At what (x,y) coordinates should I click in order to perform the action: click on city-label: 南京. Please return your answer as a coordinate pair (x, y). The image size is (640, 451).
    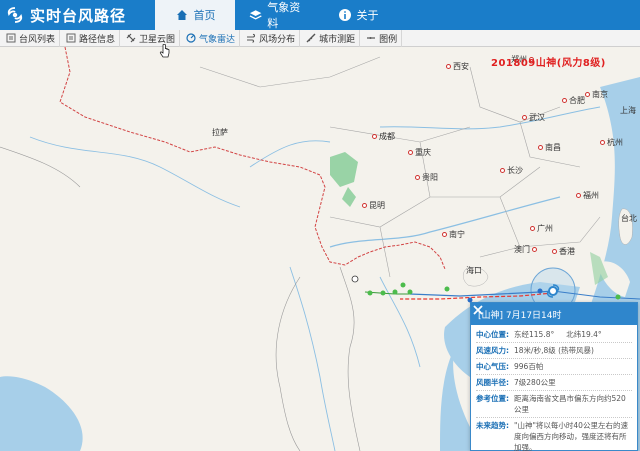
    Looking at the image, I should click on (596, 94).